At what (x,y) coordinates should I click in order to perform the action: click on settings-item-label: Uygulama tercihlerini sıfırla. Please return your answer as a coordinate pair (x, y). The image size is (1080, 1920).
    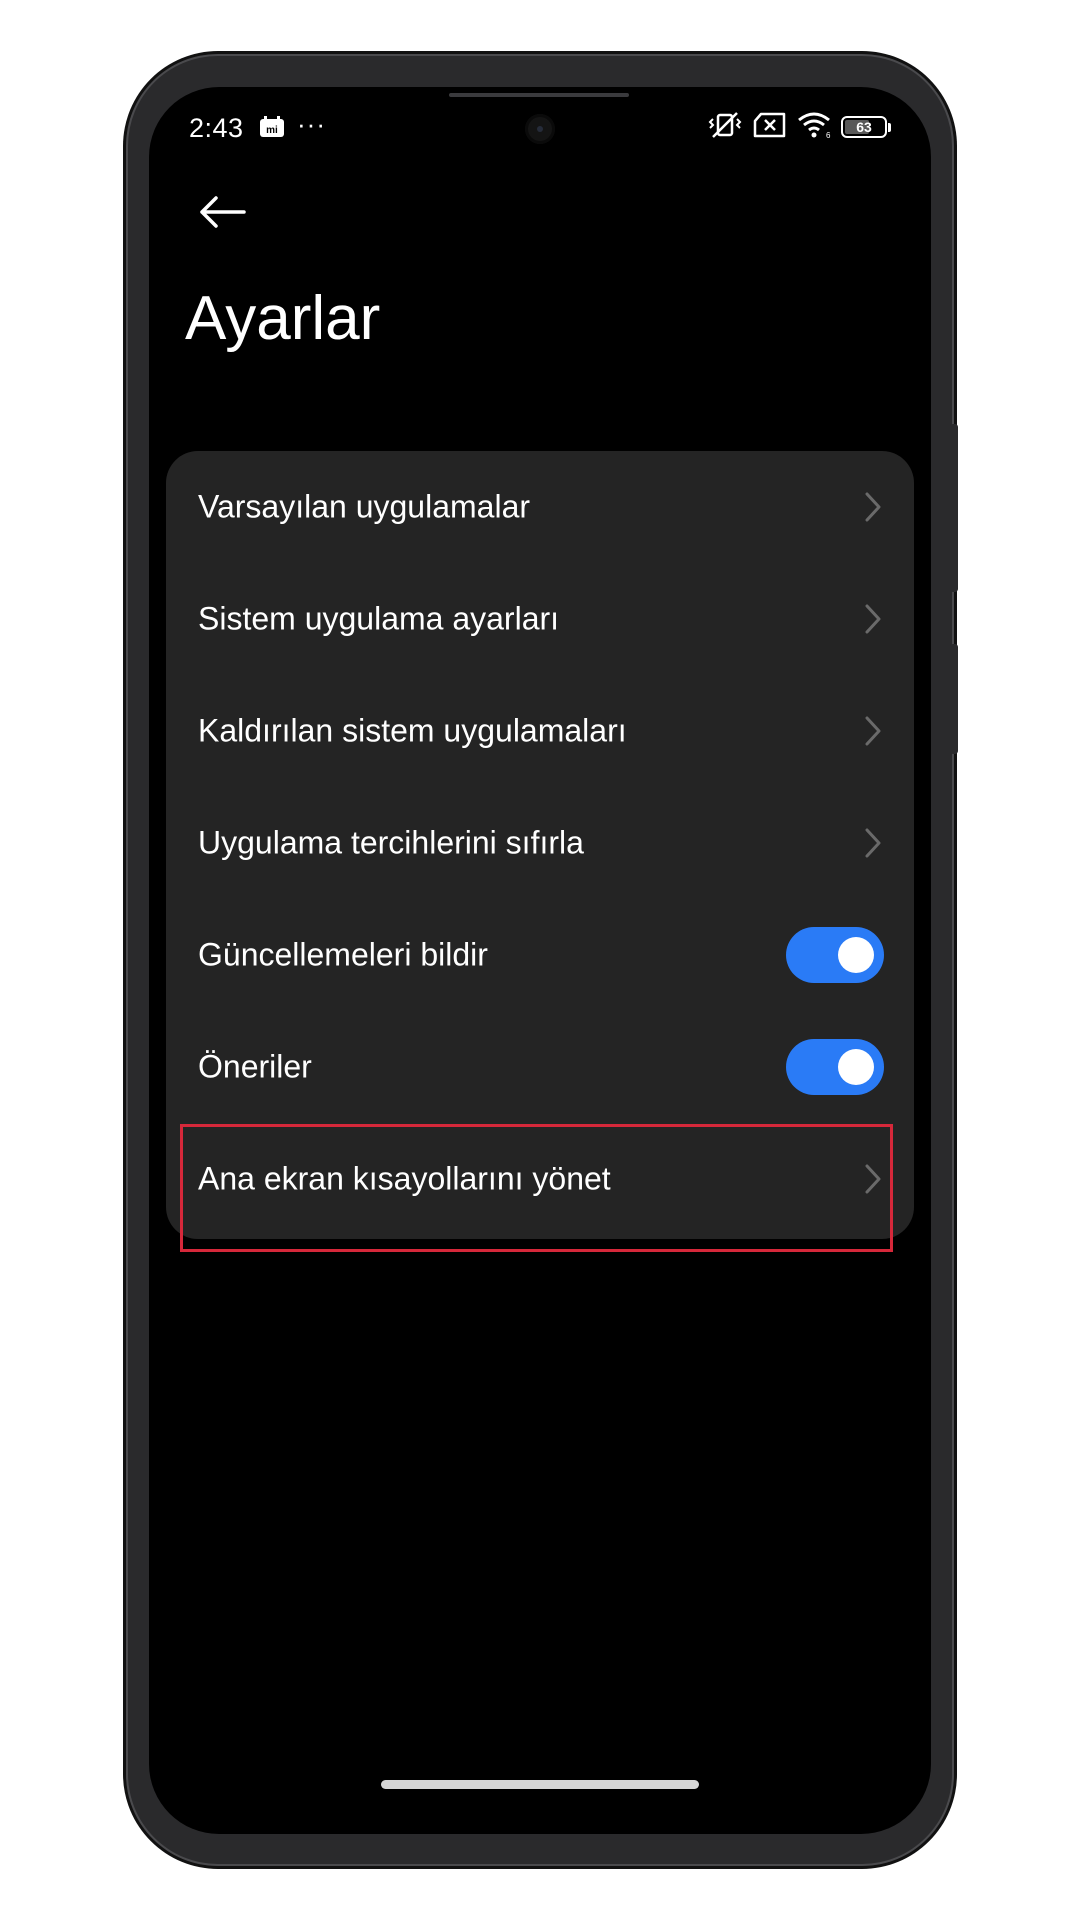
    Looking at the image, I should click on (391, 842).